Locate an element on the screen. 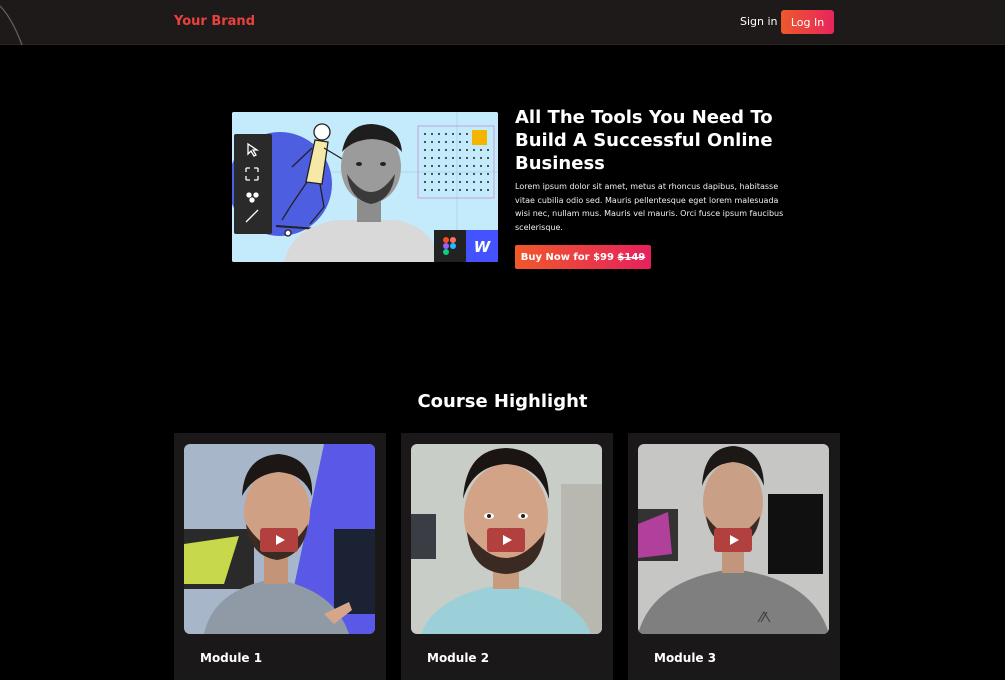 The image size is (1005, 680). module-card: Module 3 is located at coordinates (734, 556).